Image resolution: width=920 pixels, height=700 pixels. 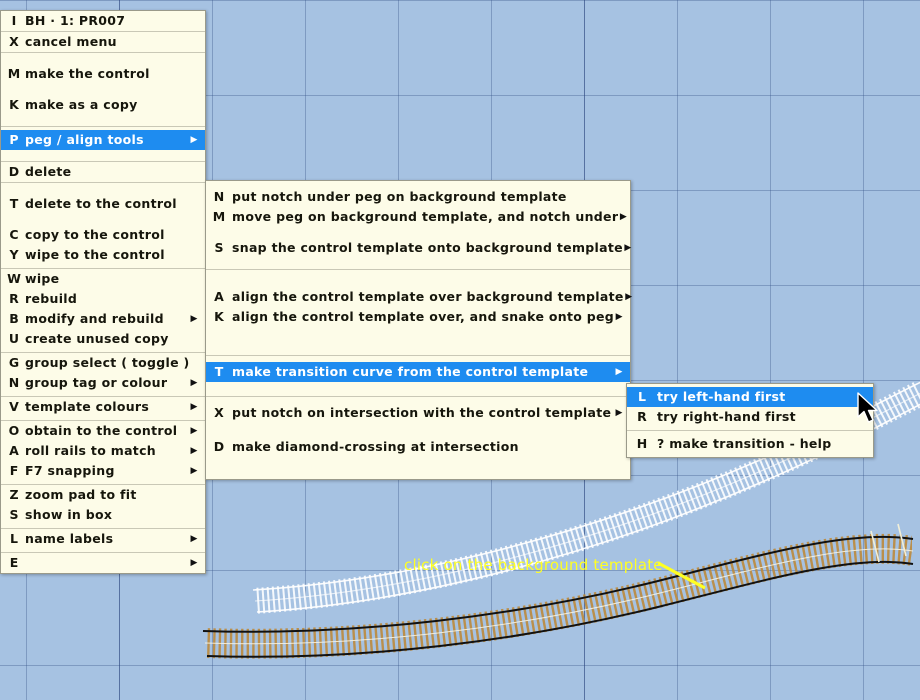 I want to click on menu-title-item: I BH · 1: PR007, so click(x=103, y=21).